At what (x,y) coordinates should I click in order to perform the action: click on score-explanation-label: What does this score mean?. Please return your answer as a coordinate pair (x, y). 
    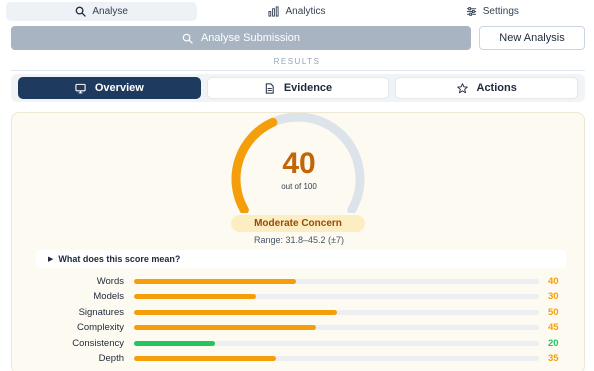
    Looking at the image, I should click on (119, 259).